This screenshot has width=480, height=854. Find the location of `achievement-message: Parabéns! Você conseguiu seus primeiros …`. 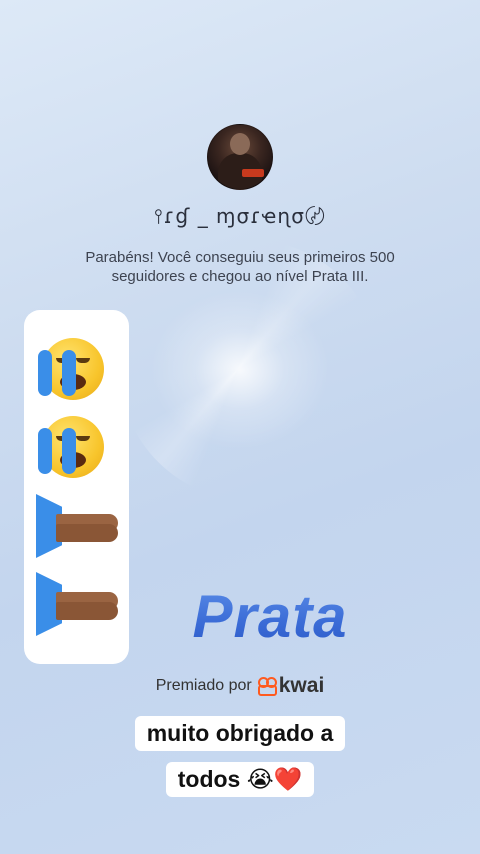

achievement-message: Parabéns! Você conseguiu seus primeiros … is located at coordinates (240, 267).